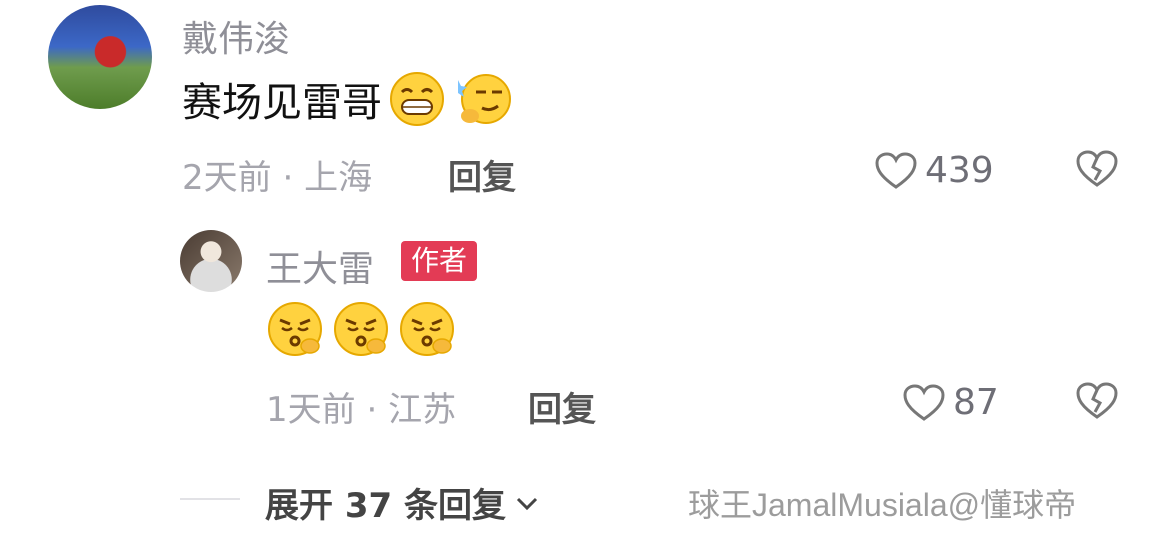 The height and width of the screenshot is (534, 1170). What do you see at coordinates (100, 57) in the screenshot?
I see `avatar` at bounding box center [100, 57].